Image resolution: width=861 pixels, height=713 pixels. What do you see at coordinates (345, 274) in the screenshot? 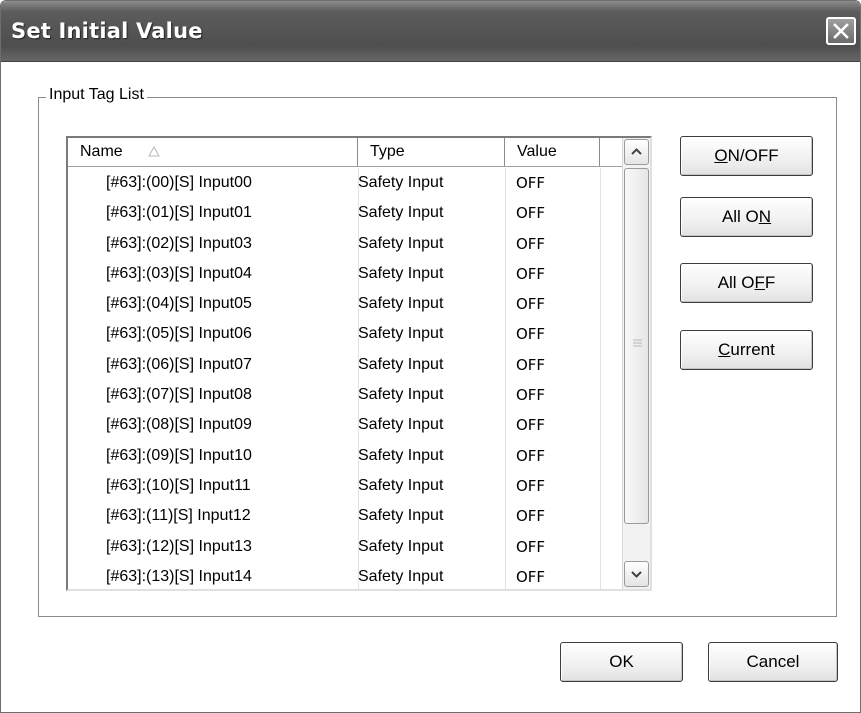
I see `table-row: [#63]:(03)[S] Input04 Safety Input OFF` at bounding box center [345, 274].